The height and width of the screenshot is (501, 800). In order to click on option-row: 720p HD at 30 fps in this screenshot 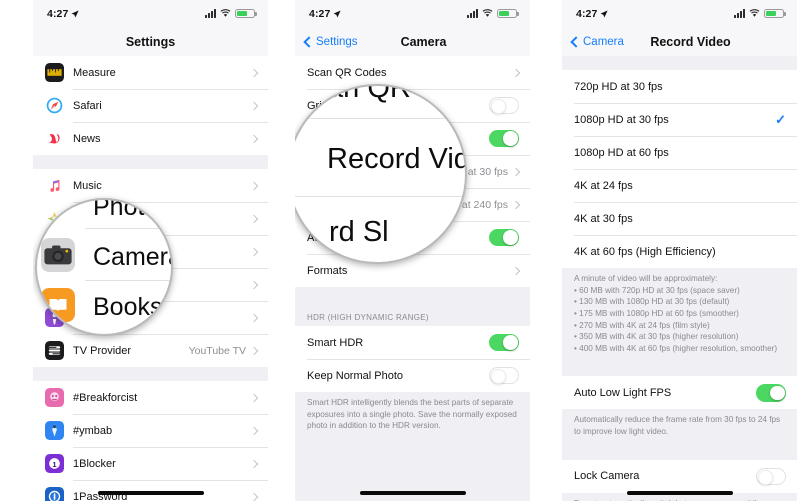, I will do `click(679, 86)`.